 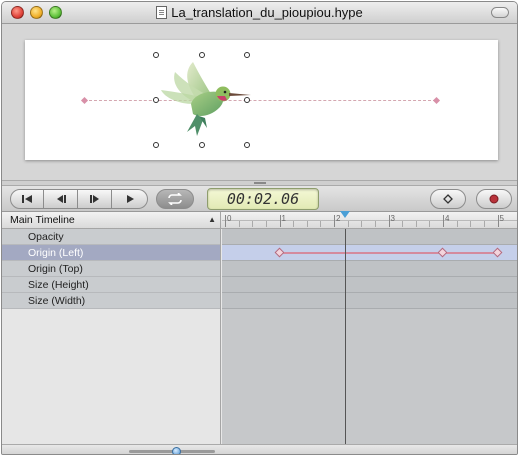 What do you see at coordinates (369, 219) in the screenshot?
I see `time-ruler: 012345` at bounding box center [369, 219].